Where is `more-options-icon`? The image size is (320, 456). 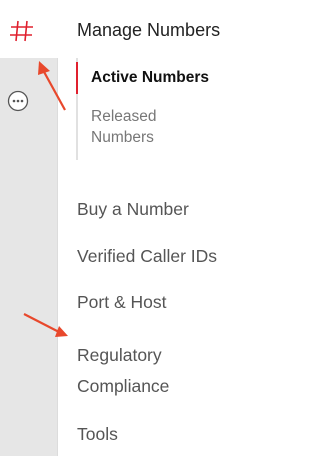
more-options-icon is located at coordinates (18, 101).